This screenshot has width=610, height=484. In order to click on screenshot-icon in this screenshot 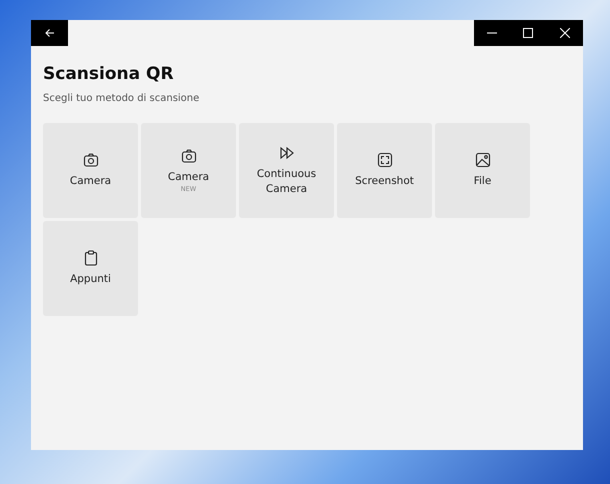, I will do `click(384, 160)`.